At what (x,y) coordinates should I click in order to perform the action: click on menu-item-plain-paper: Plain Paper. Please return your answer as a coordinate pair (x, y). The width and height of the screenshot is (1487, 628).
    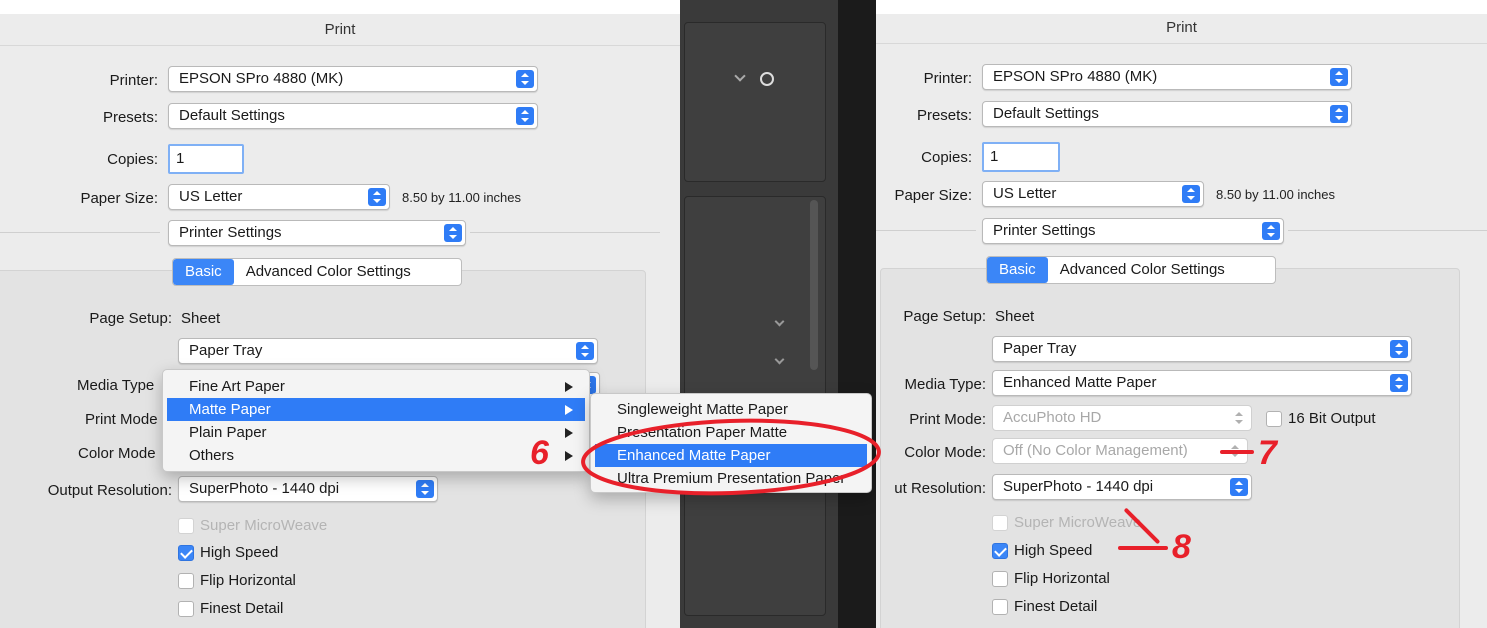
    Looking at the image, I should click on (376, 432).